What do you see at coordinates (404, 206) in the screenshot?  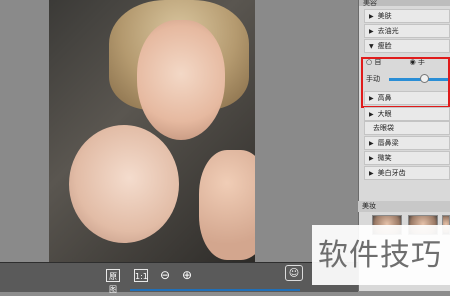 I see `makeup-section-header: 美妆` at bounding box center [404, 206].